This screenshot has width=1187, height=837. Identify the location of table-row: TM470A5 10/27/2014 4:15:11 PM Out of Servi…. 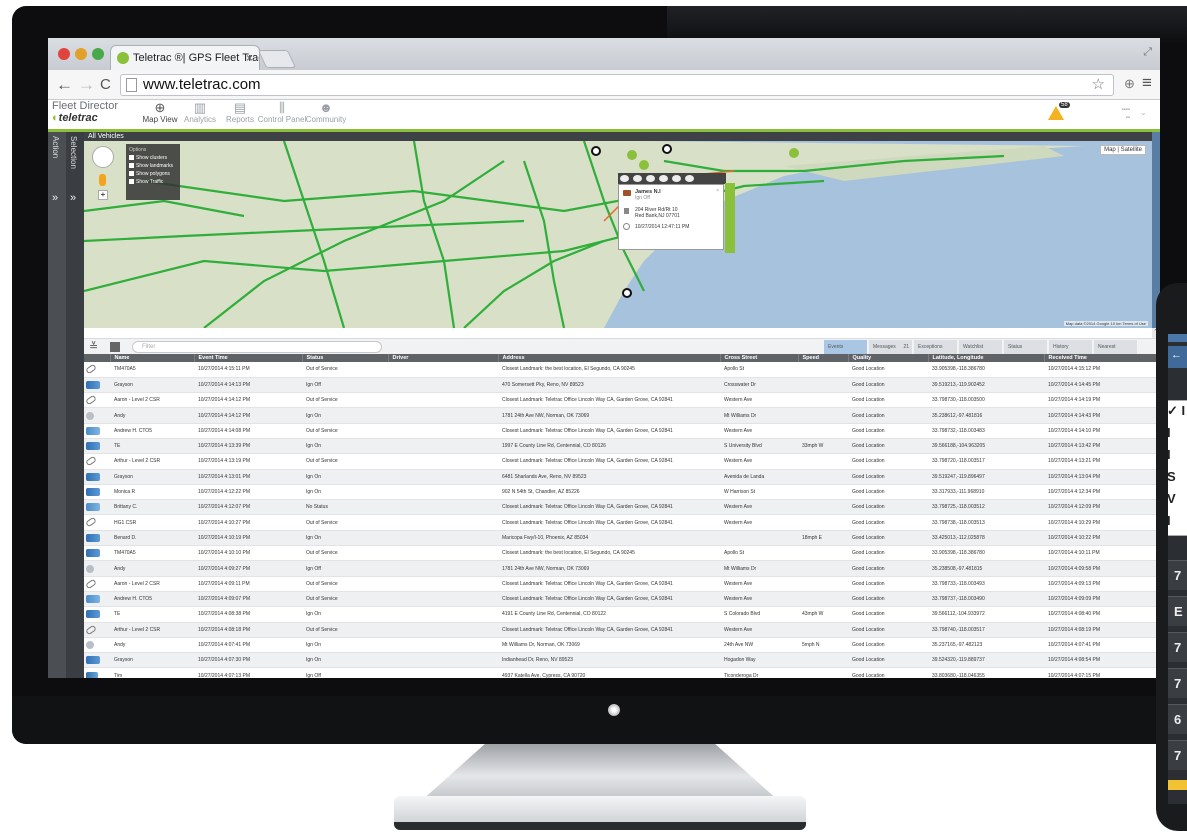
(622, 370).